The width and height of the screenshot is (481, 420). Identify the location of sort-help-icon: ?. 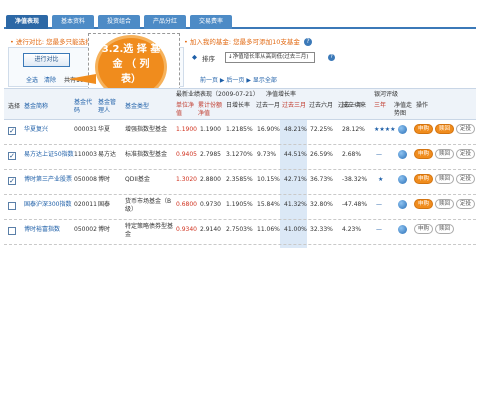
(331, 57).